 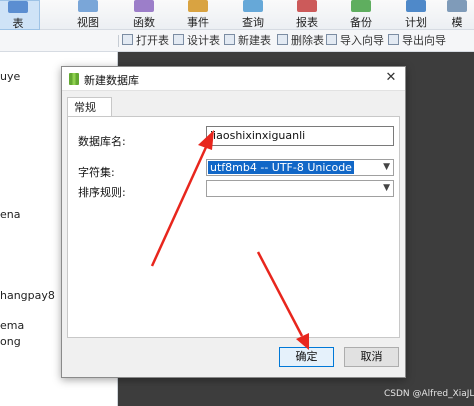 What do you see at coordinates (371, 357) in the screenshot?
I see `cancel-button: 取消` at bounding box center [371, 357].